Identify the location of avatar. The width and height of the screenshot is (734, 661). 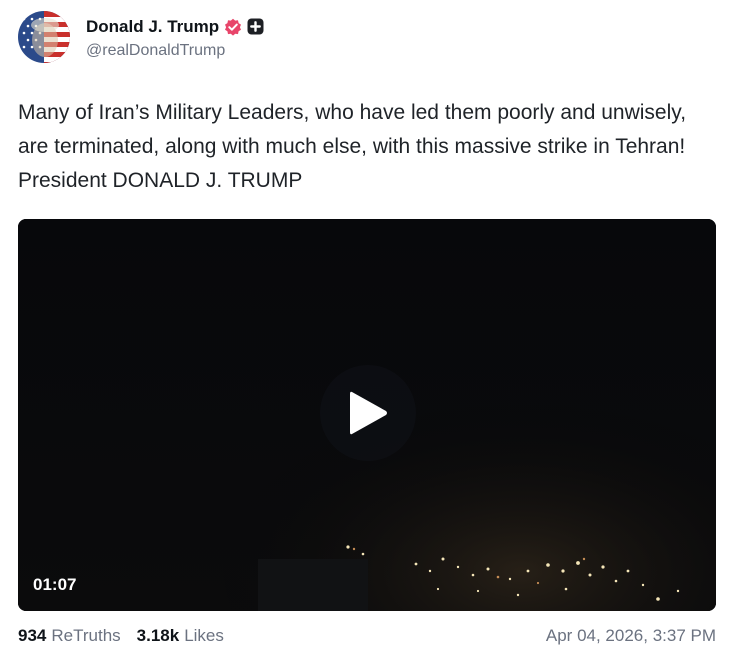
(44, 37).